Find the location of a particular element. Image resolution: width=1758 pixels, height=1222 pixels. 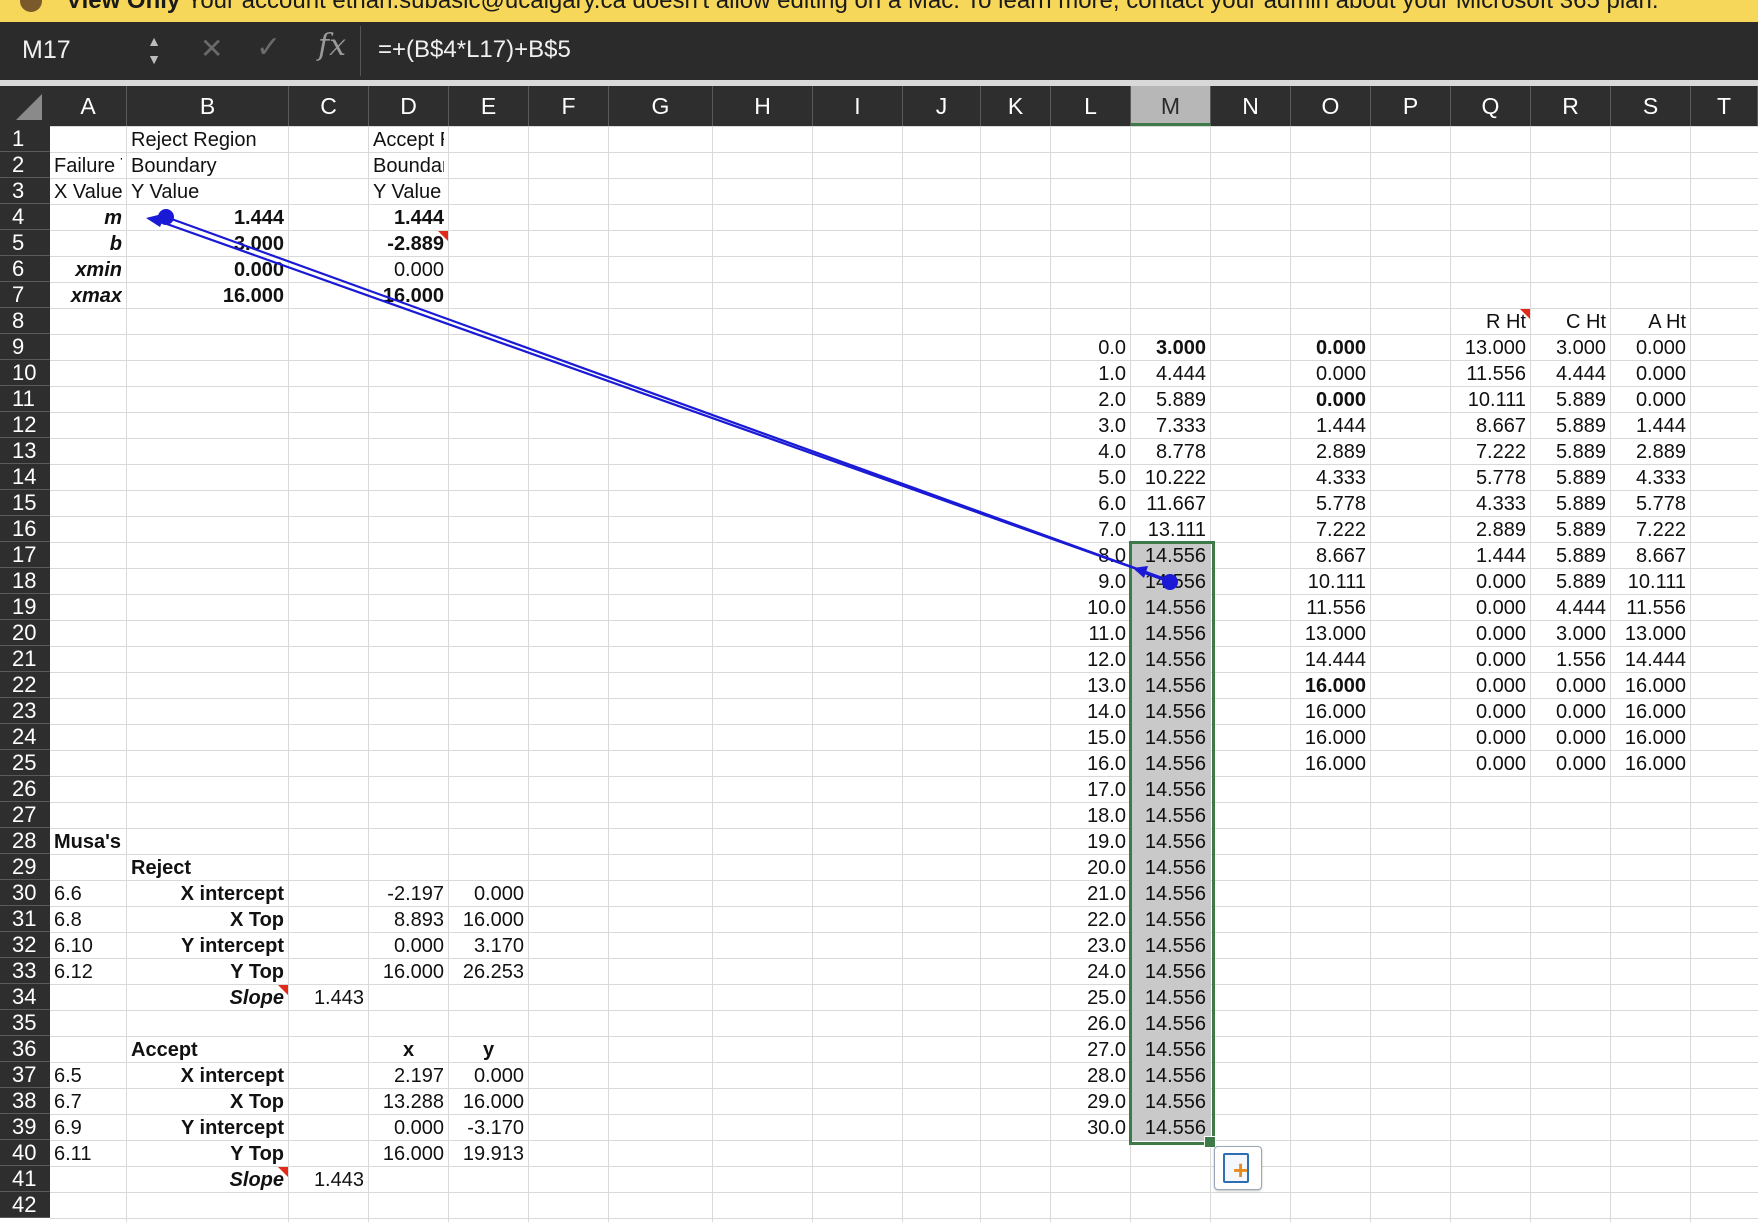

cell-L16: 7.0 is located at coordinates (1090, 530).